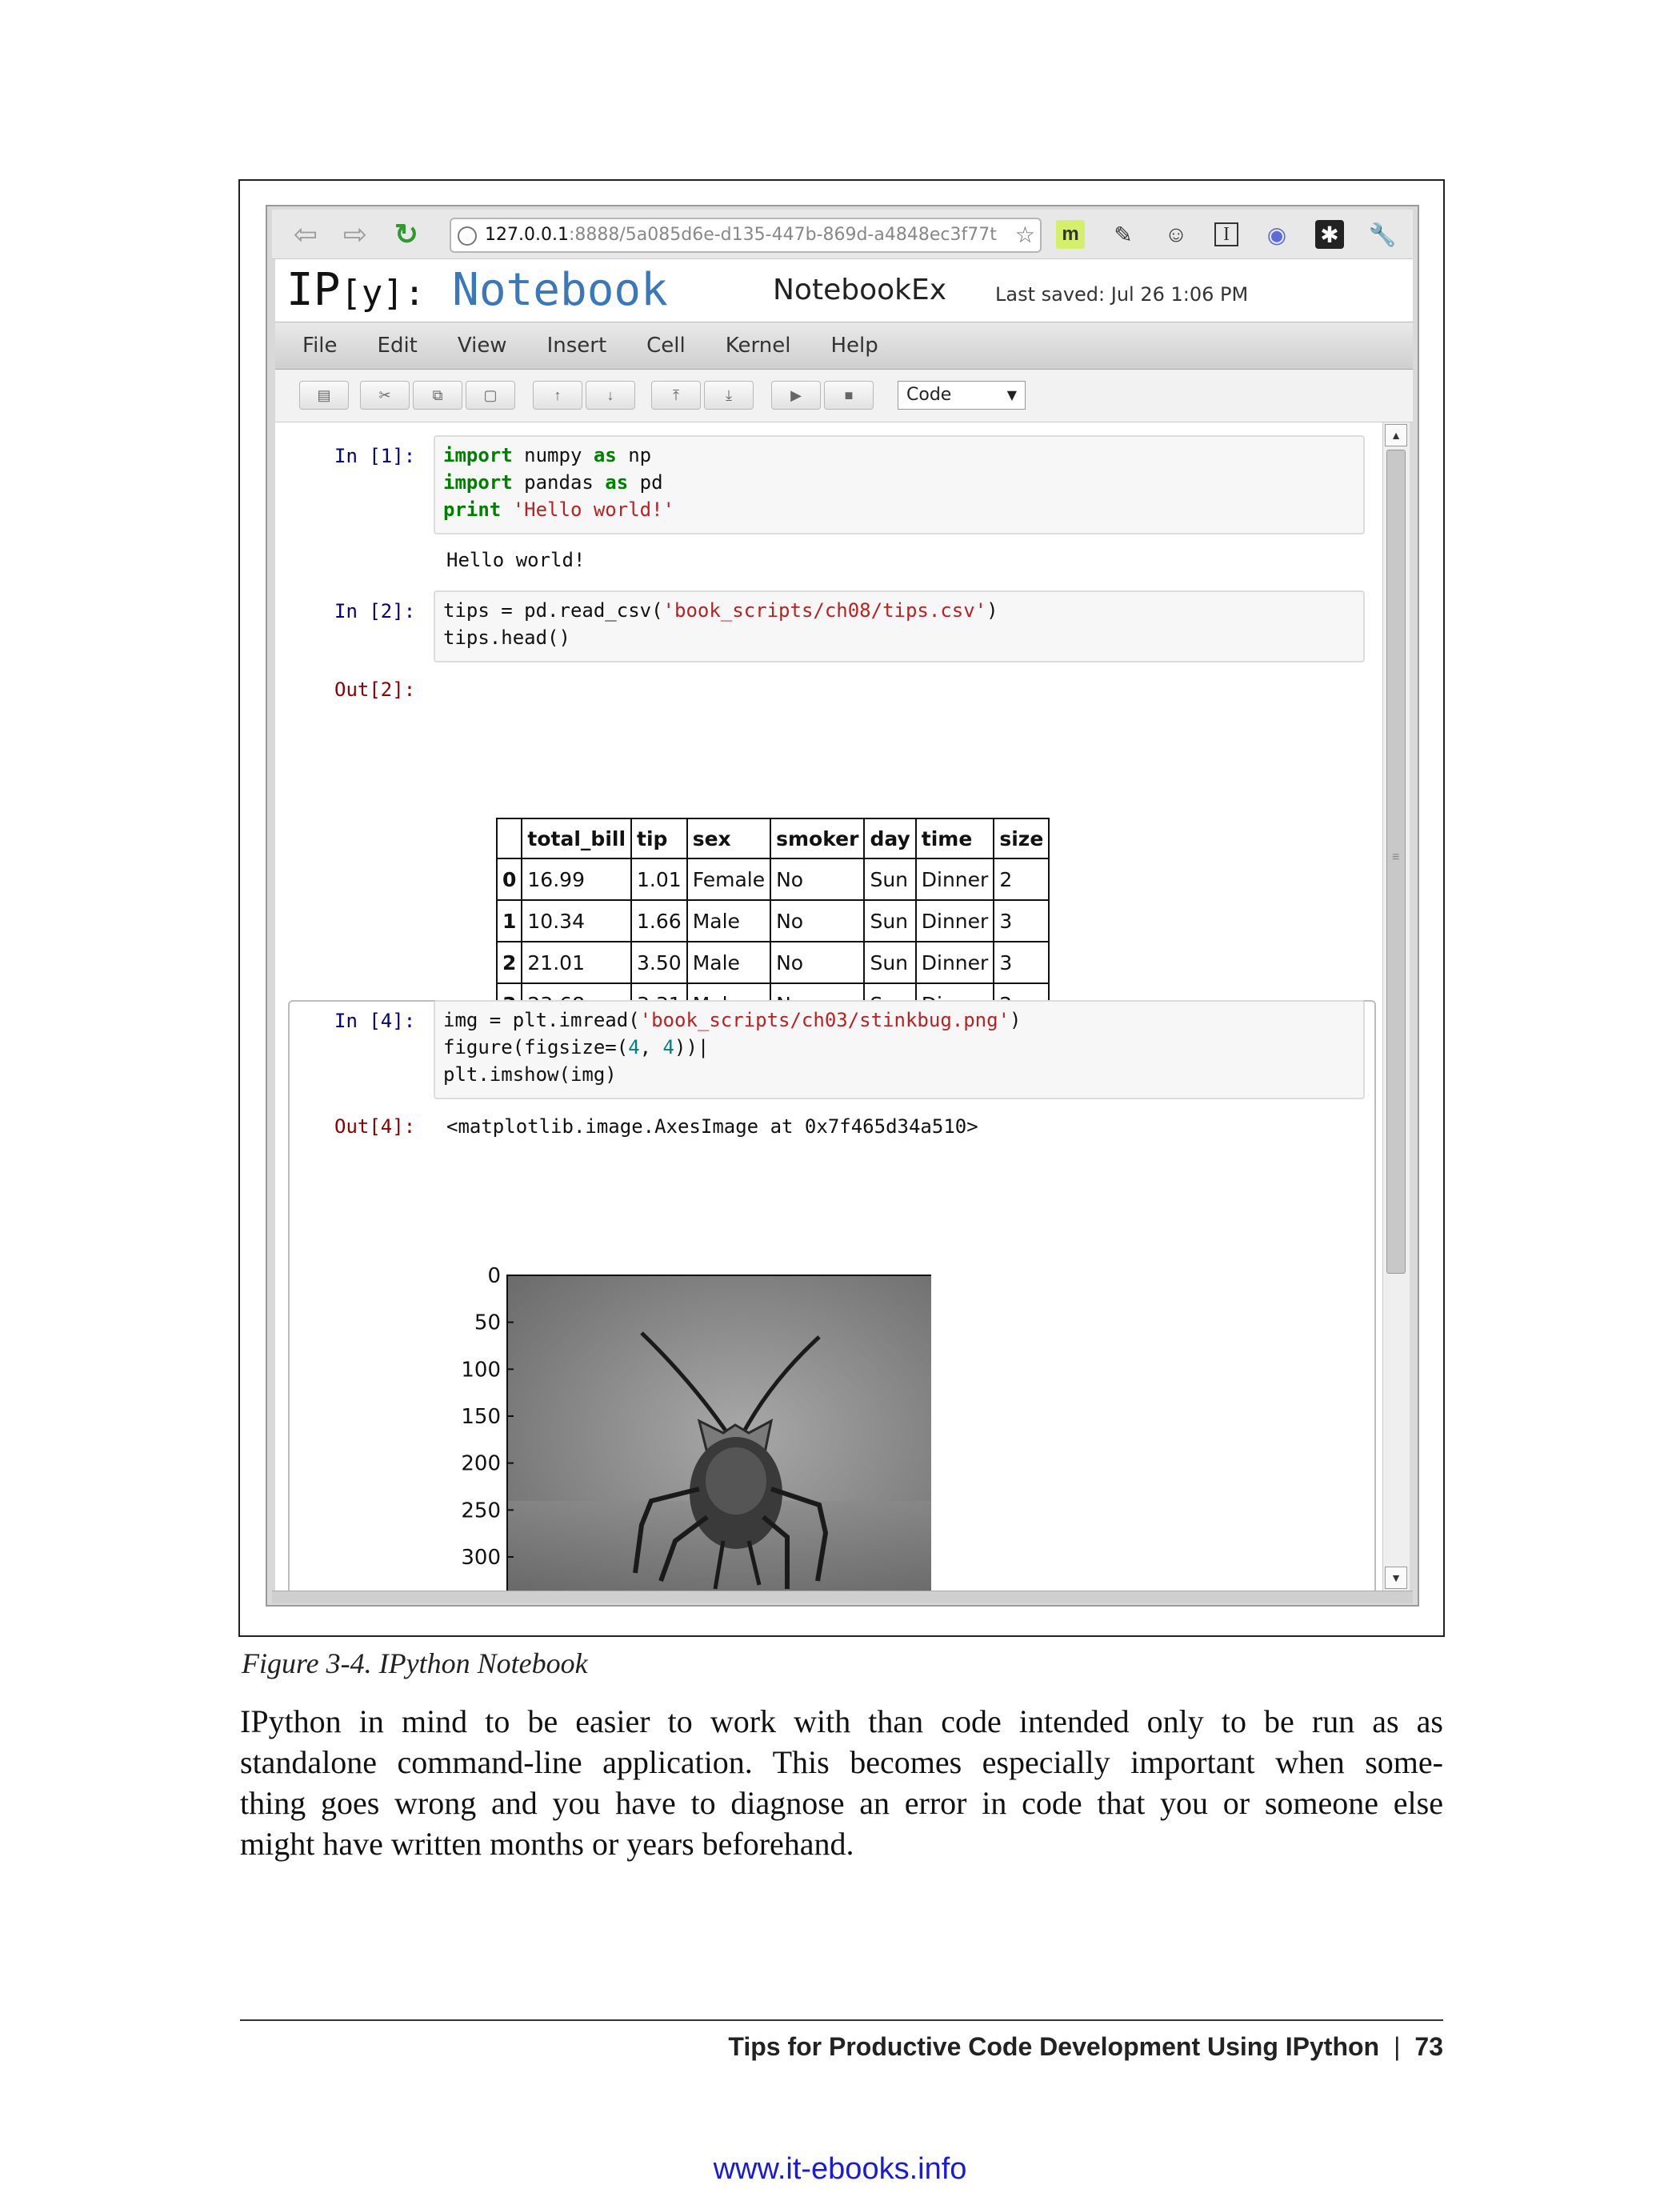 The height and width of the screenshot is (2205, 1680). What do you see at coordinates (313, 290) in the screenshot?
I see `logo-ip: IP` at bounding box center [313, 290].